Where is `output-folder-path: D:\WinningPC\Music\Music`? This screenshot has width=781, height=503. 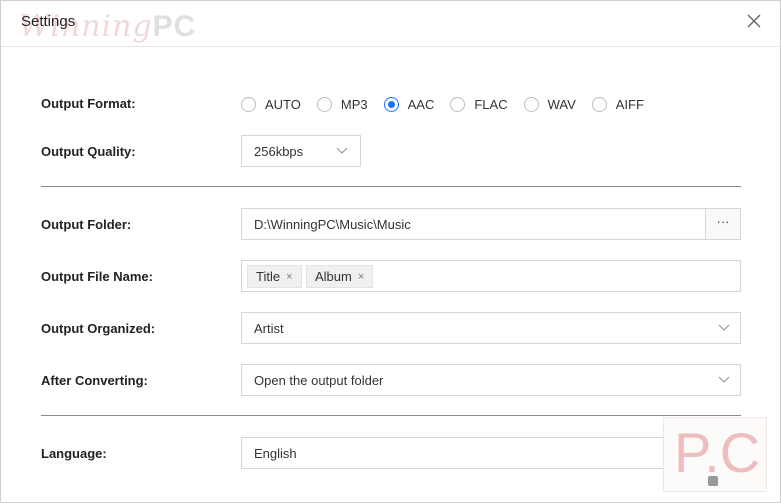 output-folder-path: D:\WinningPC\Music\Music is located at coordinates (332, 224).